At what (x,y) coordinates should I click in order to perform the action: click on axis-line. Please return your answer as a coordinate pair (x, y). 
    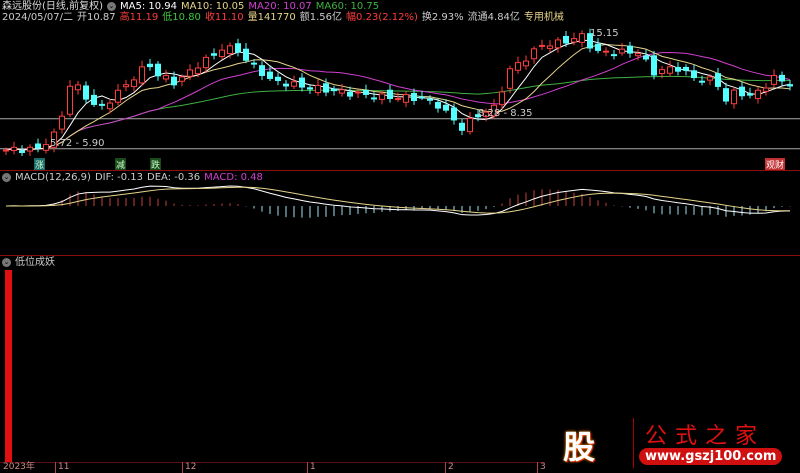
    Looking at the image, I should click on (272, 462).